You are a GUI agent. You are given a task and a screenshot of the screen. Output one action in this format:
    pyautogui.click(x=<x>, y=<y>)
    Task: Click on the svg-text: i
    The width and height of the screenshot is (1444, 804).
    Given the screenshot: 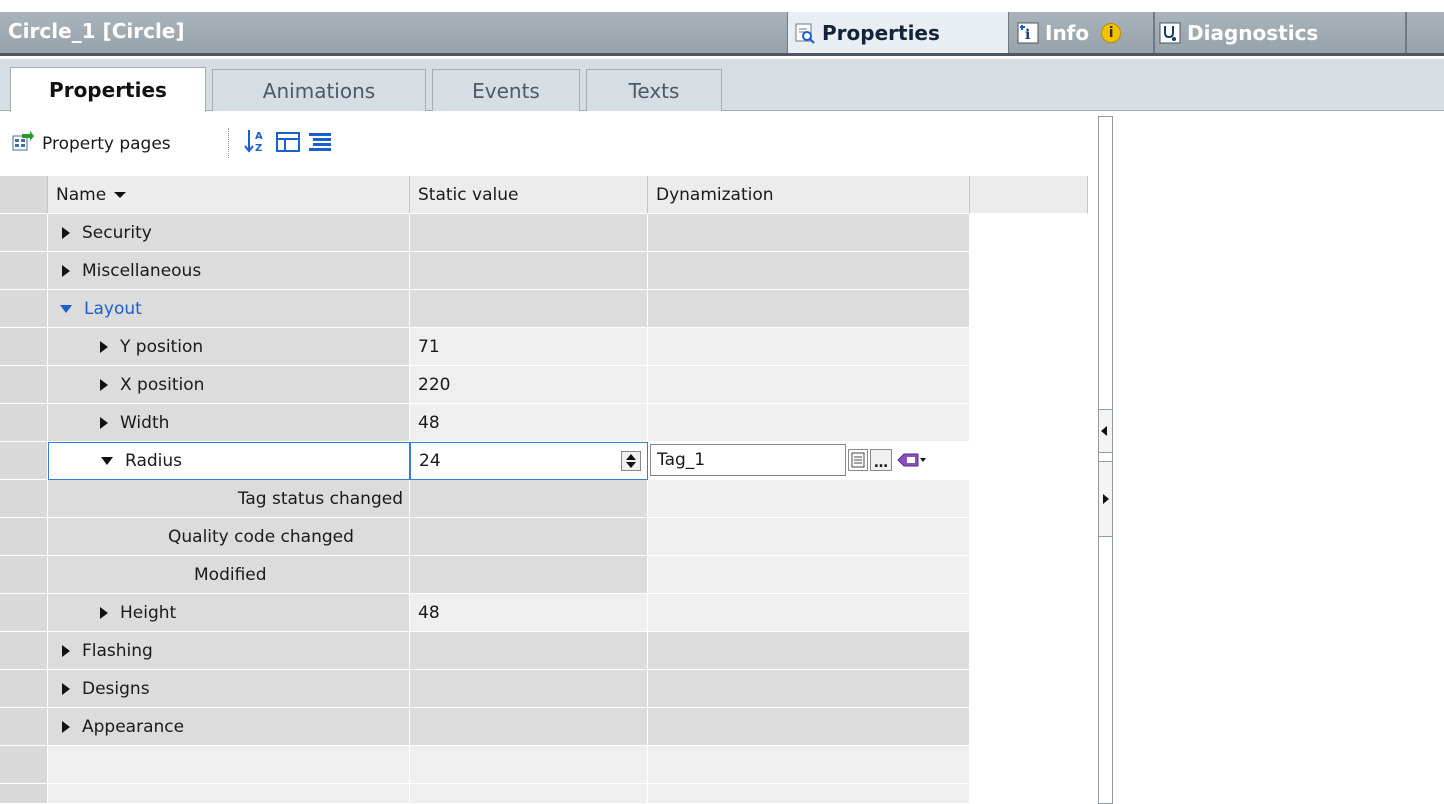 What is the action you would take?
    pyautogui.click(x=1027, y=35)
    